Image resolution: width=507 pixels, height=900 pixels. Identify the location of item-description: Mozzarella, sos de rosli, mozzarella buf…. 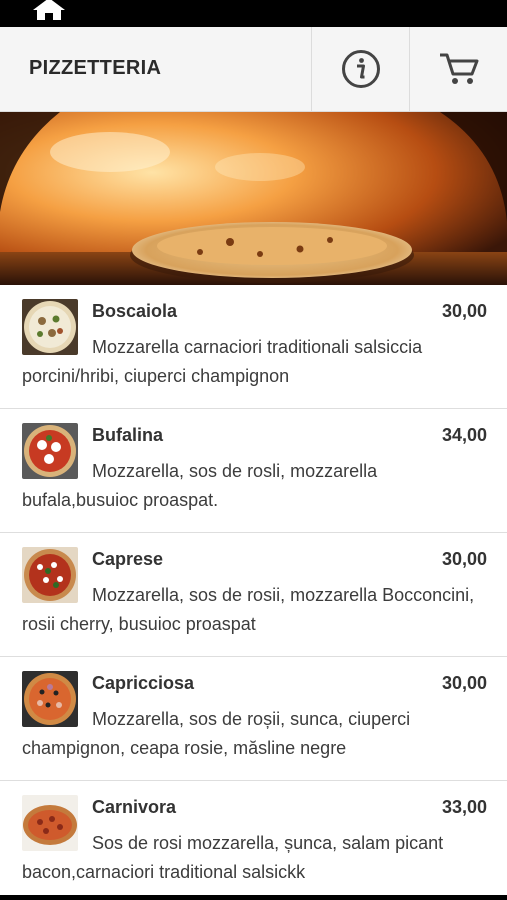
(200, 485).